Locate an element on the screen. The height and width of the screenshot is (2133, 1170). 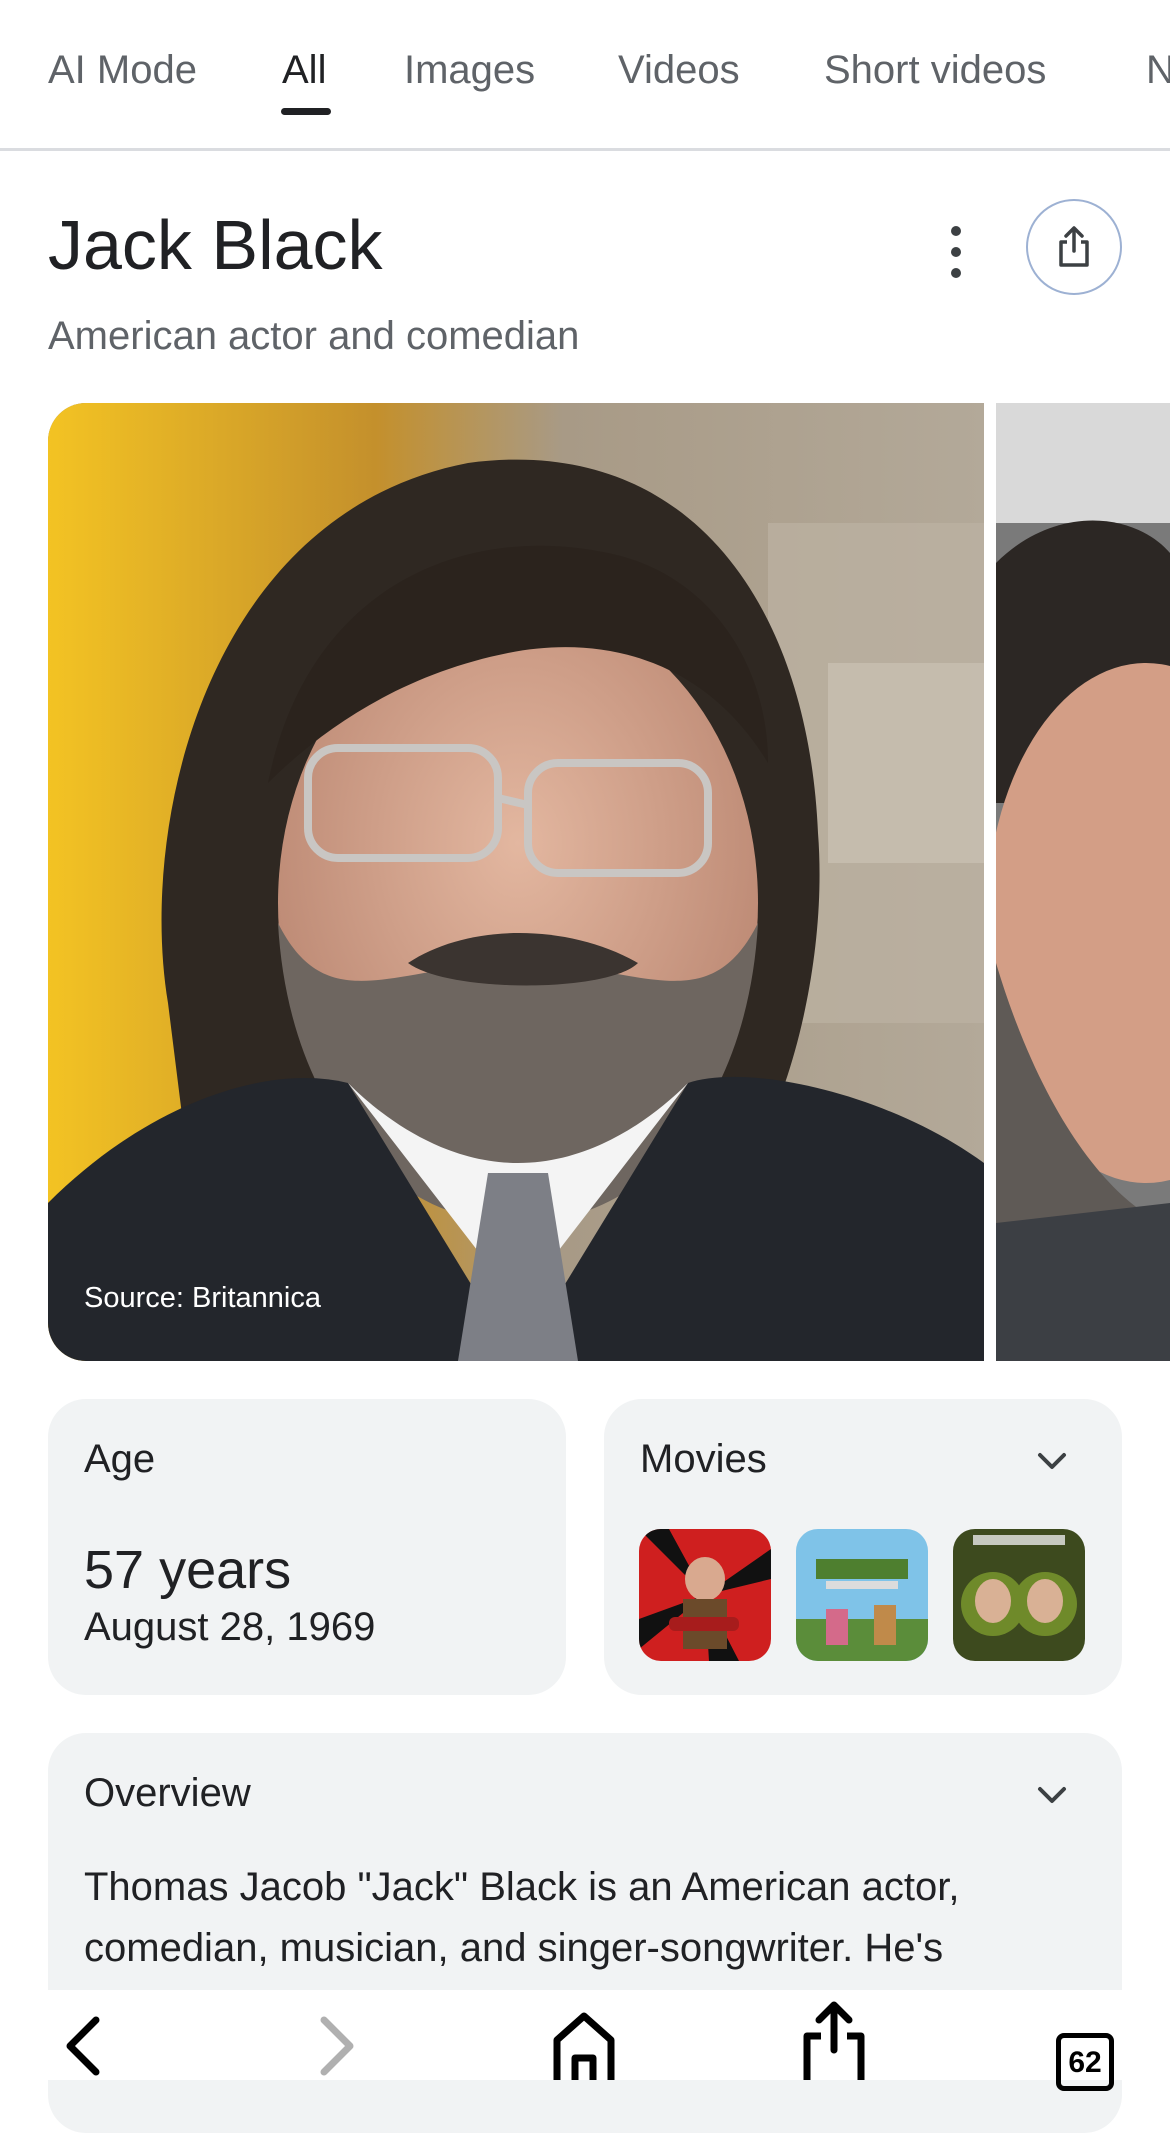
more-options-button is located at coordinates (956, 252).